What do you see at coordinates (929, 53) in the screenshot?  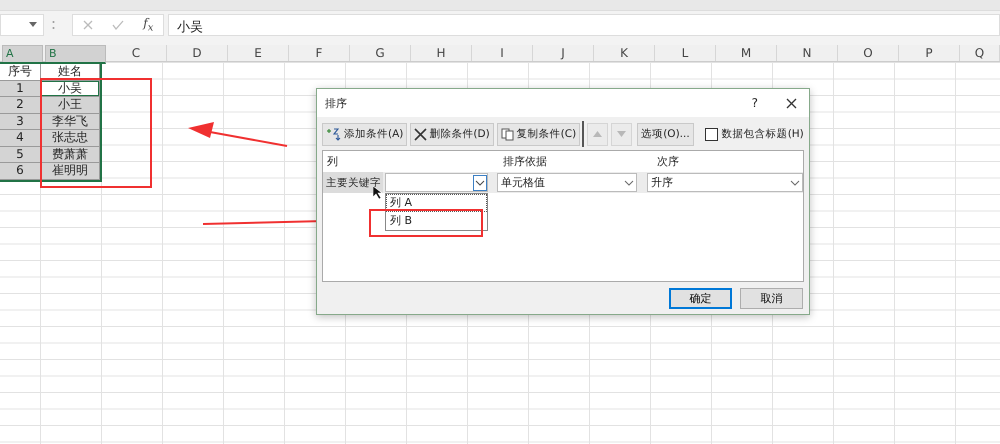 I see `column-header: P` at bounding box center [929, 53].